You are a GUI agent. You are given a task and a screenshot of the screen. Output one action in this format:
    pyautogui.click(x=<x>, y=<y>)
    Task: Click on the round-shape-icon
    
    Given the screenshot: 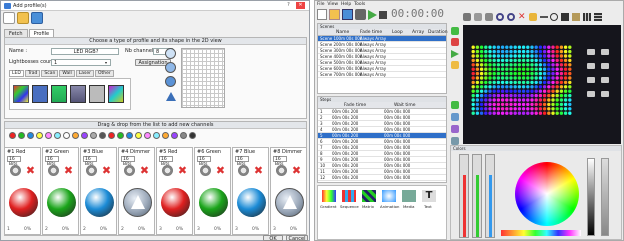 What is the action you would take?
    pyautogui.click(x=170, y=81)
    